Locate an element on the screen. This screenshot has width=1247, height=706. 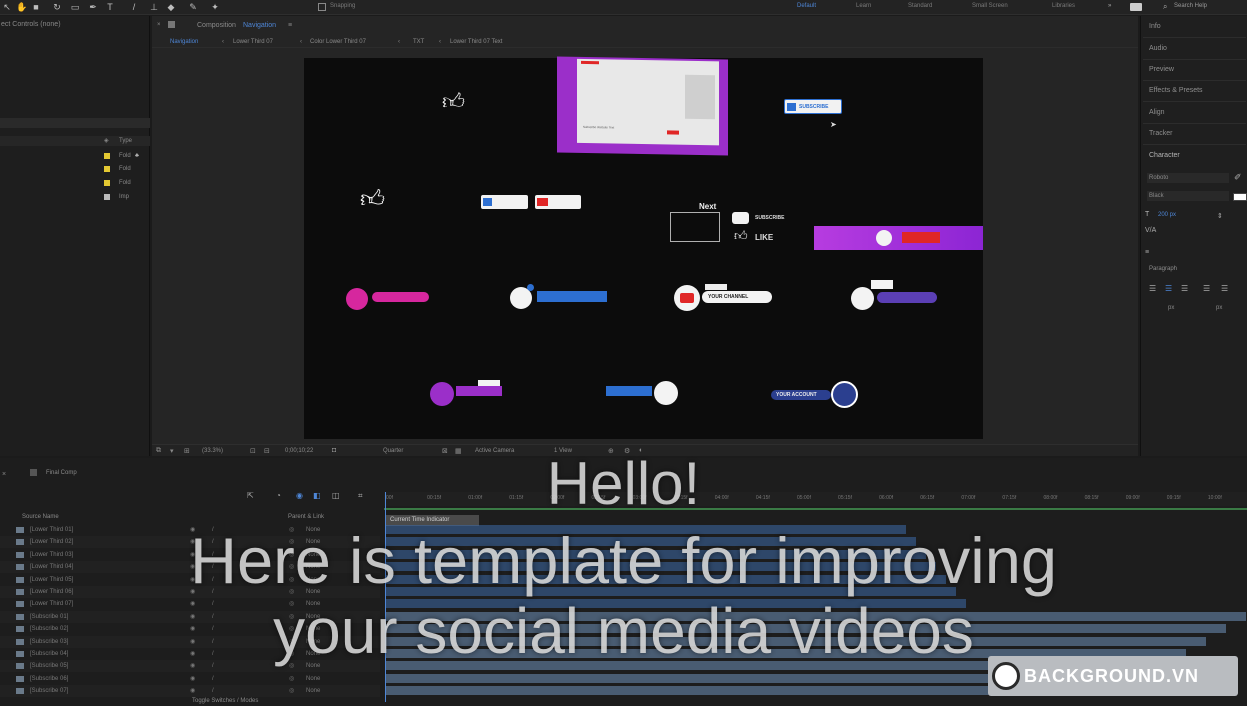
row-type: Fold is located at coordinates (125, 169).